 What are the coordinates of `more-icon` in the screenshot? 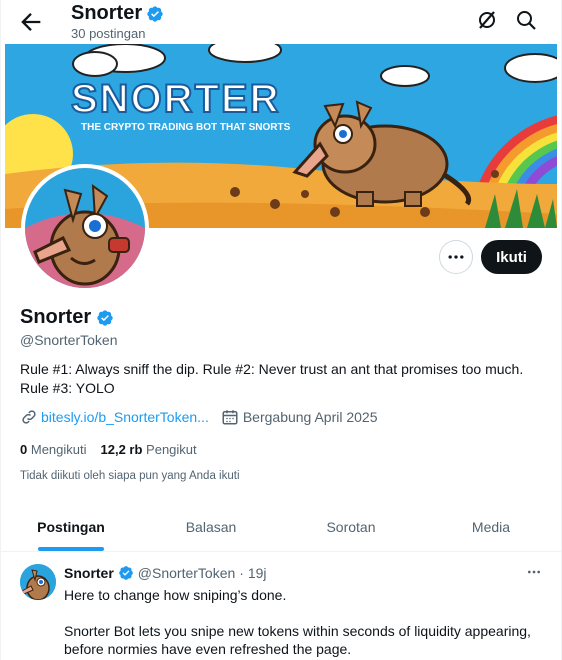 It's located at (456, 257).